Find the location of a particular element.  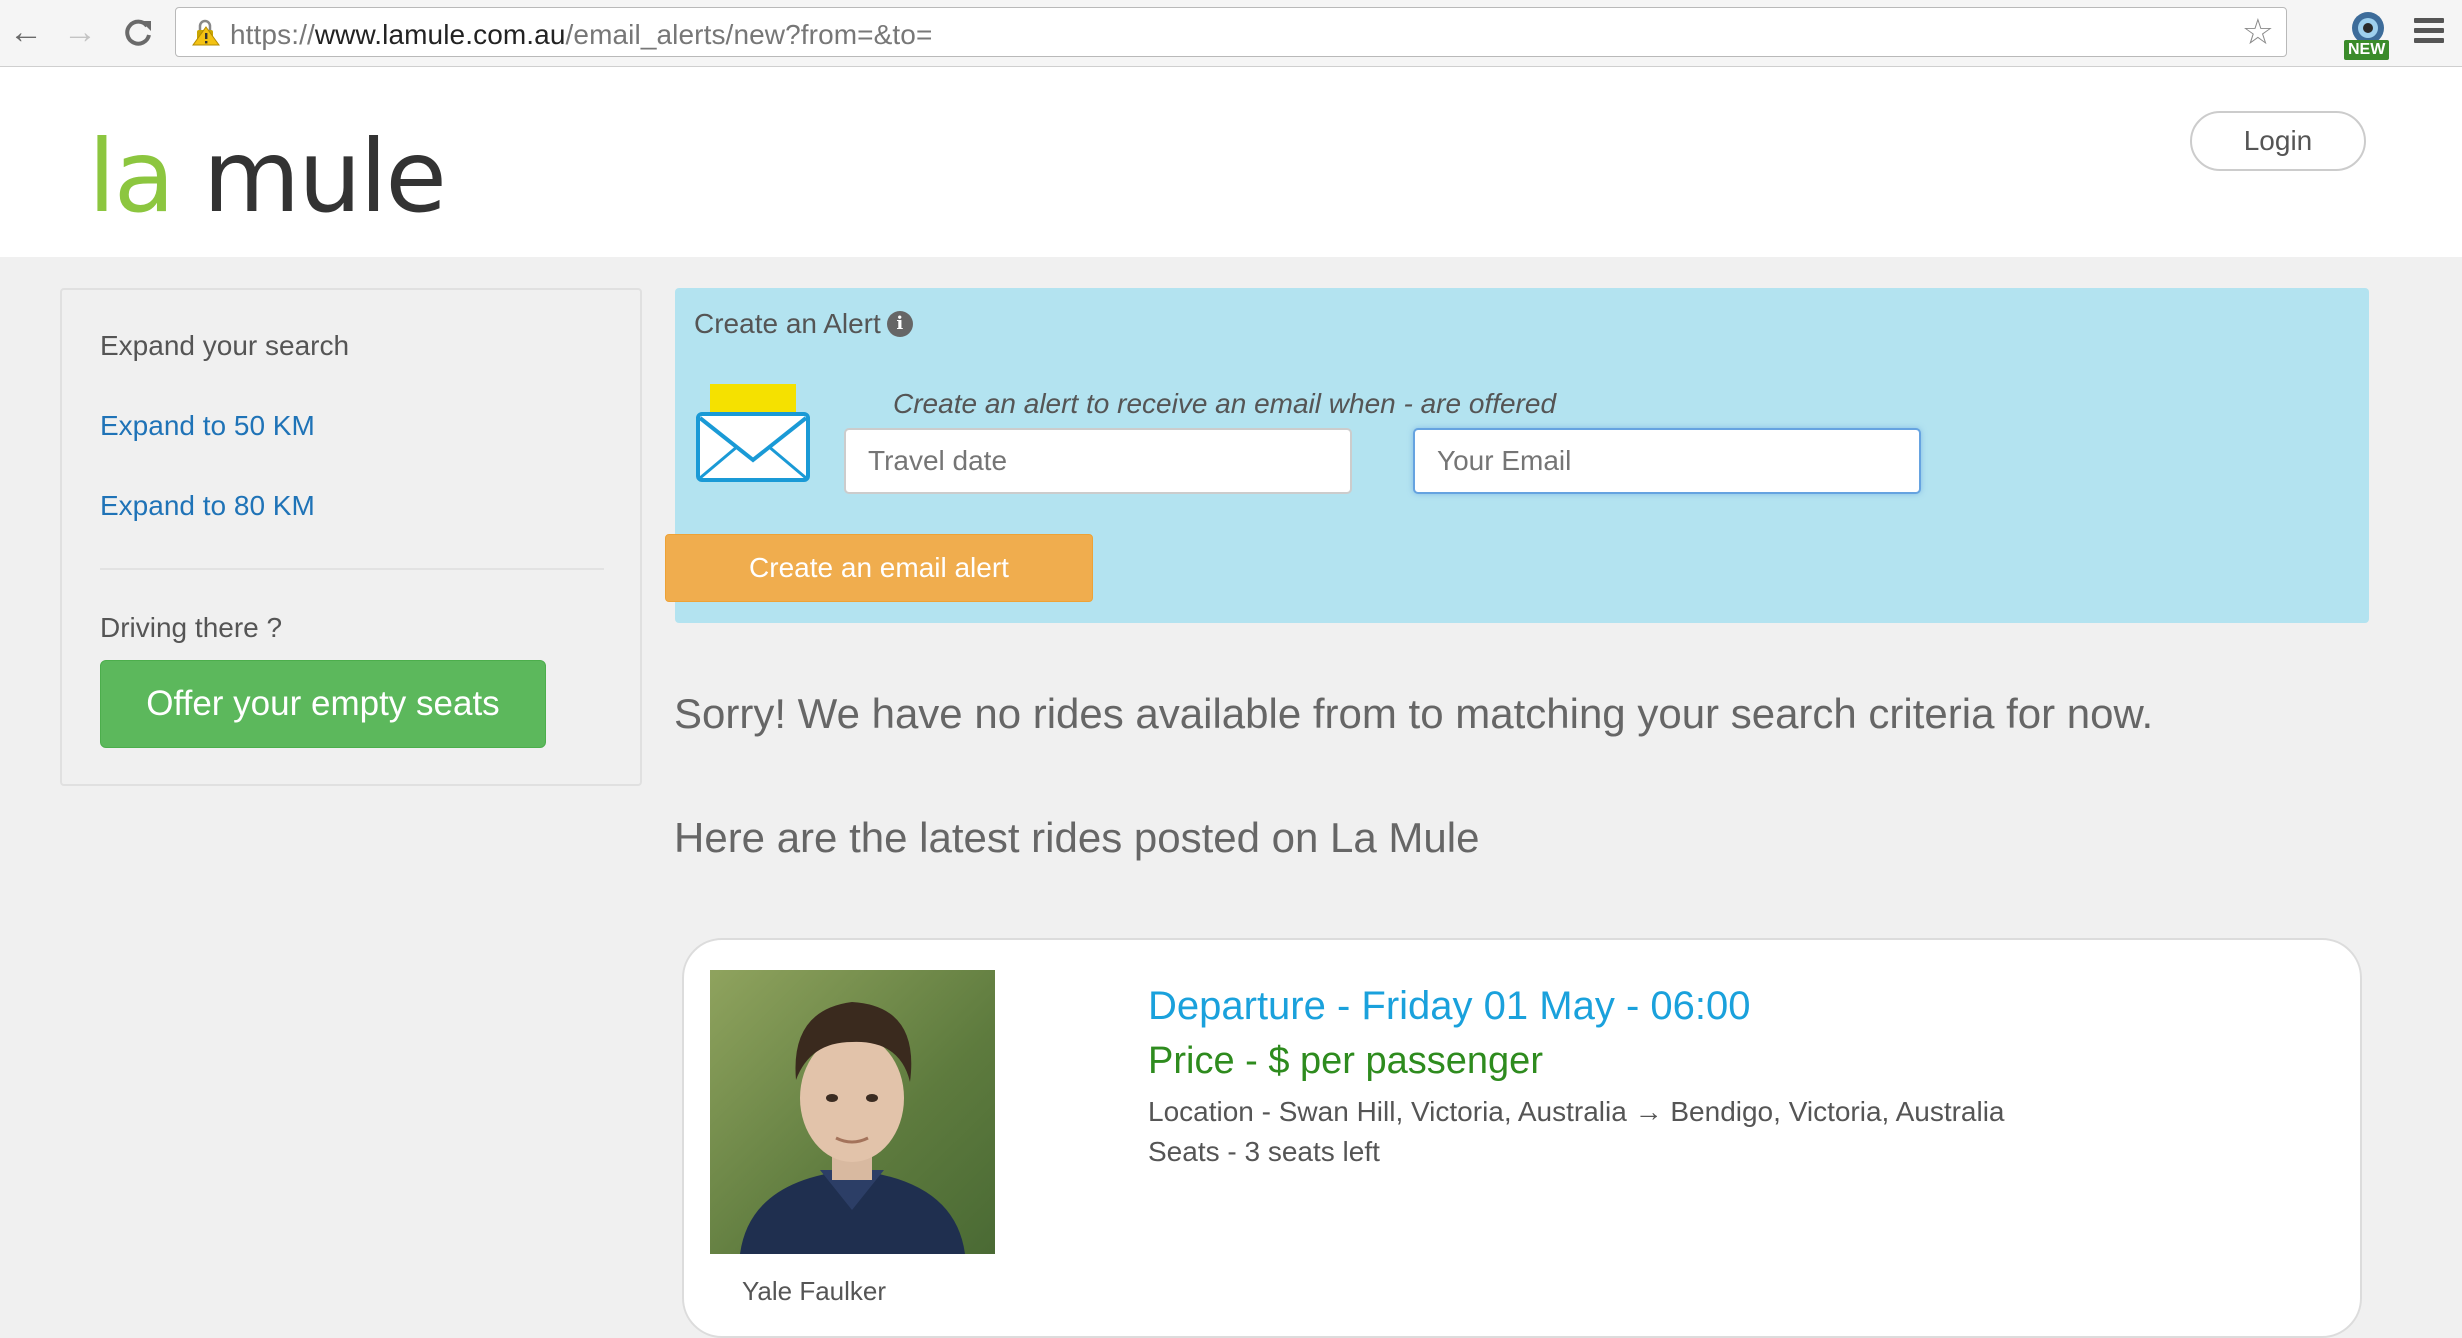

extension-icon: NEW is located at coordinates (2368, 35).